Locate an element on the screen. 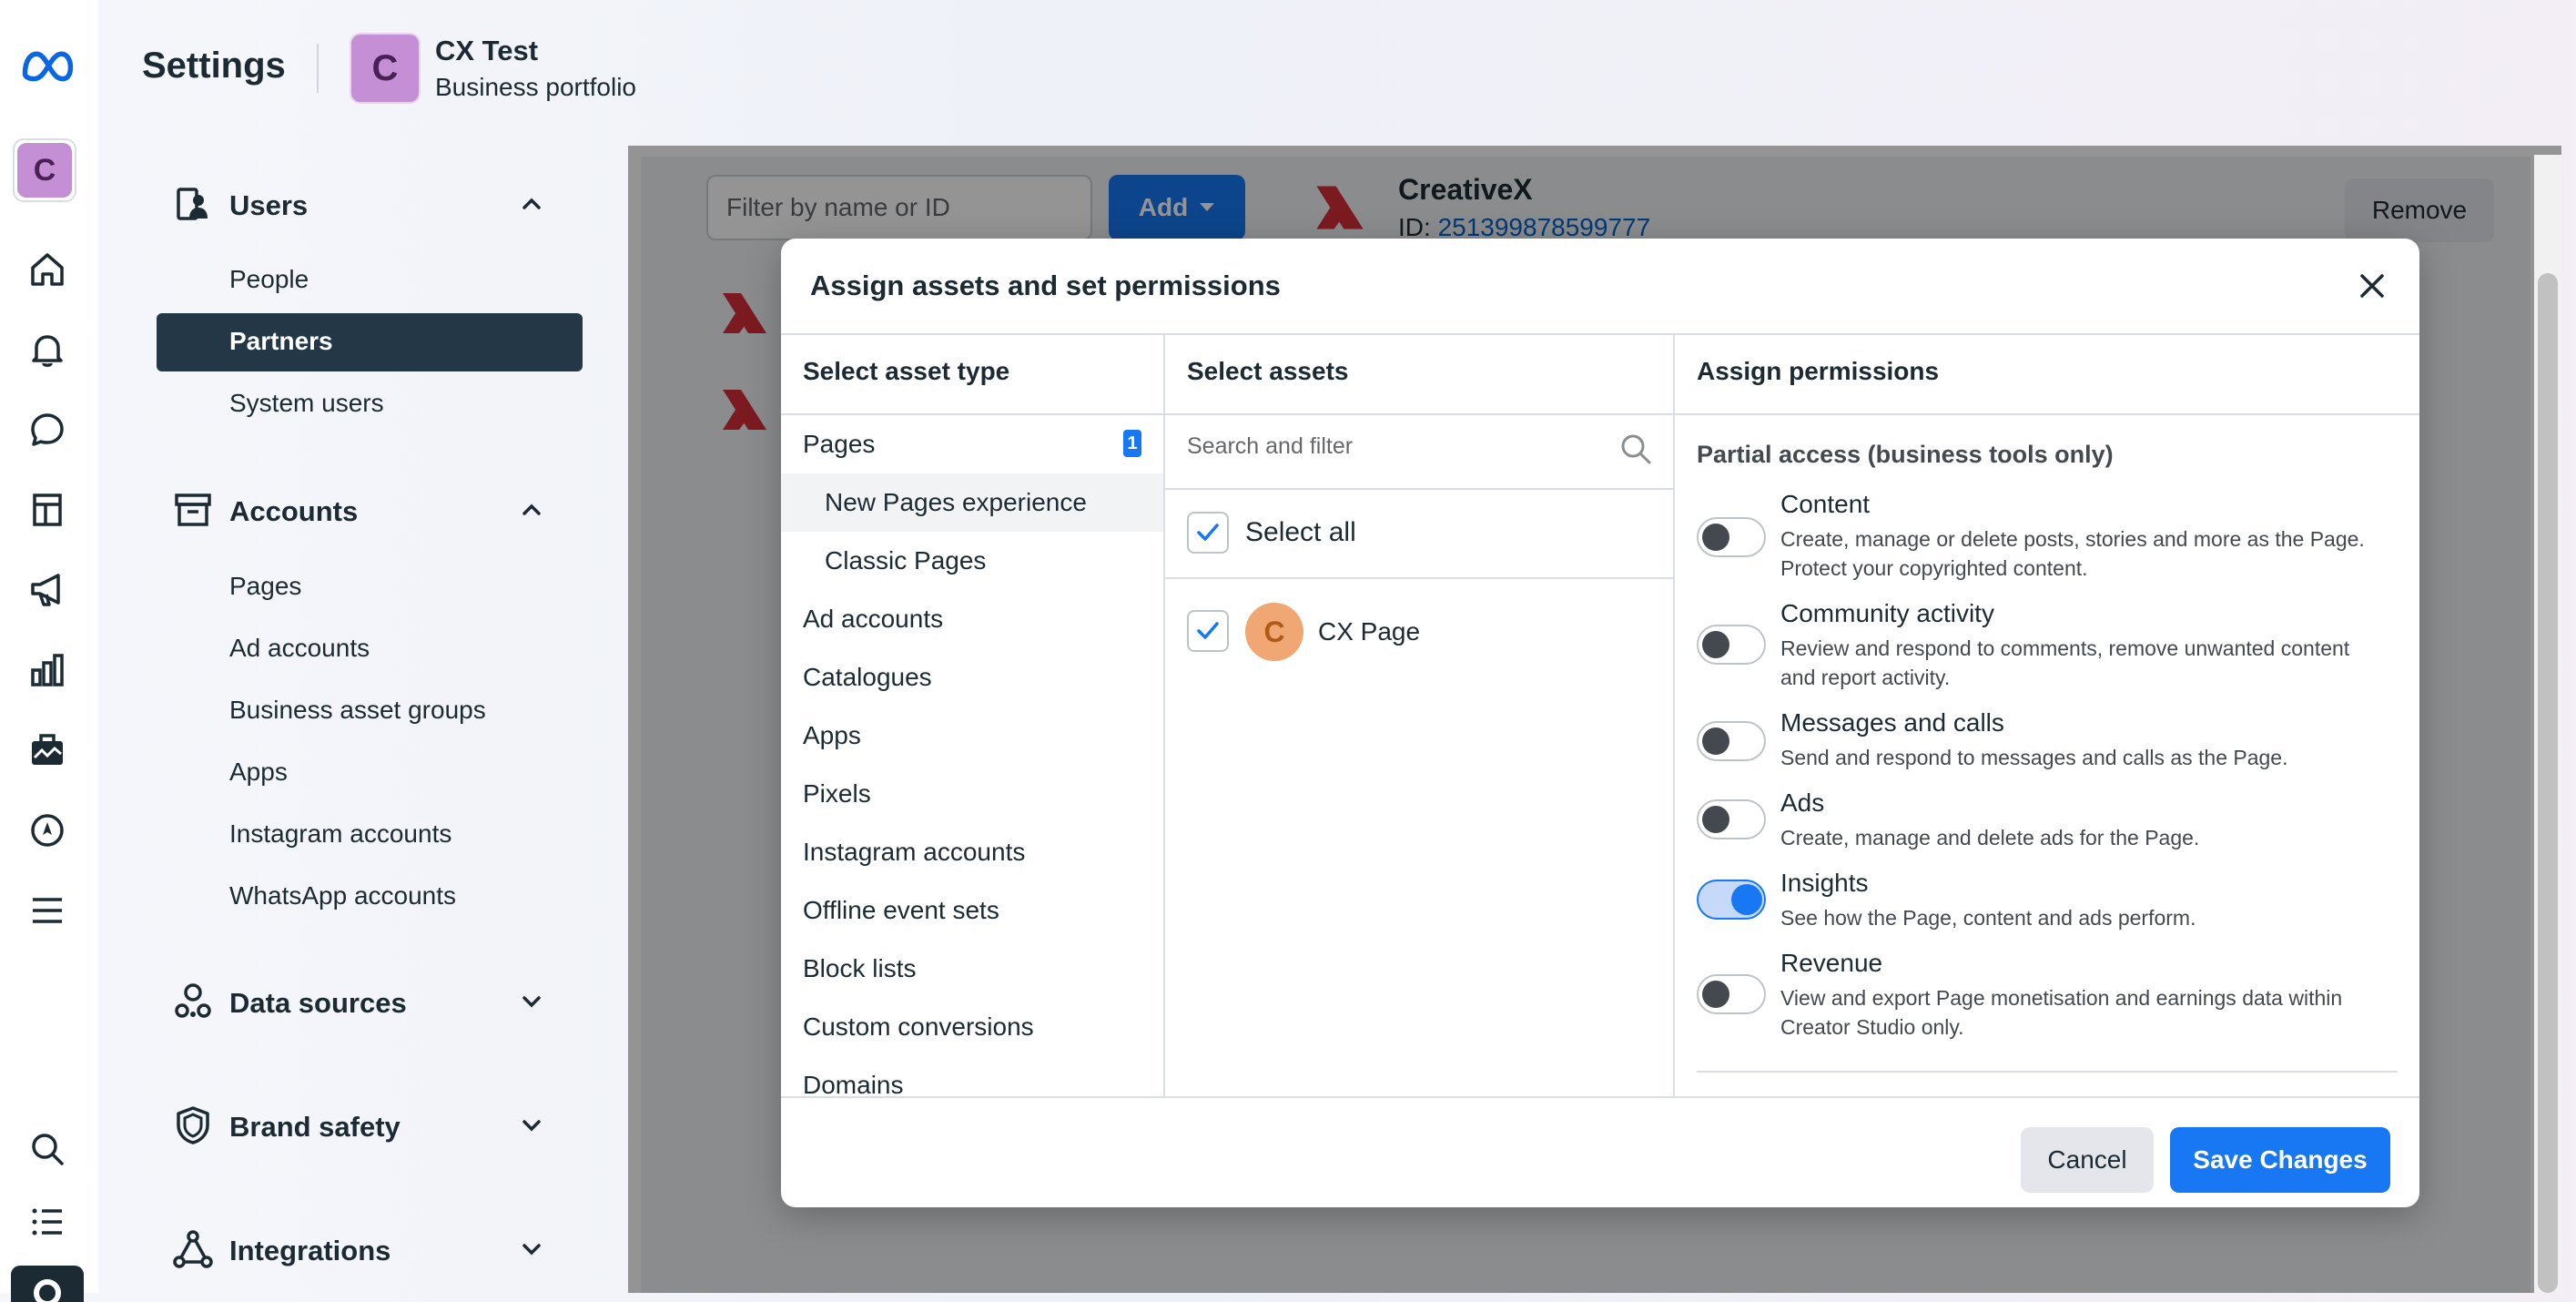 This screenshot has width=2576, height=1302. home-icon is located at coordinates (47, 269).